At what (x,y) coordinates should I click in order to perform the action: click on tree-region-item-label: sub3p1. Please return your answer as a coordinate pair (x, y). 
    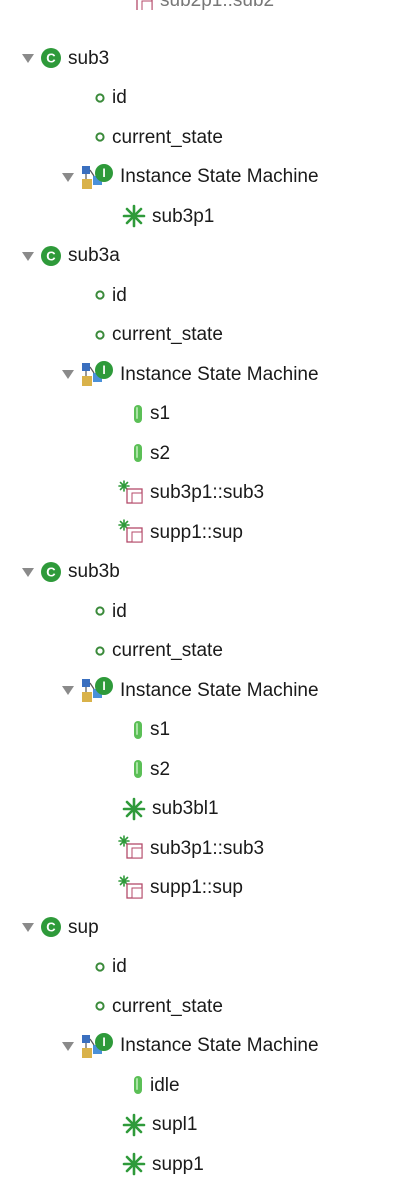
    Looking at the image, I should click on (183, 216).